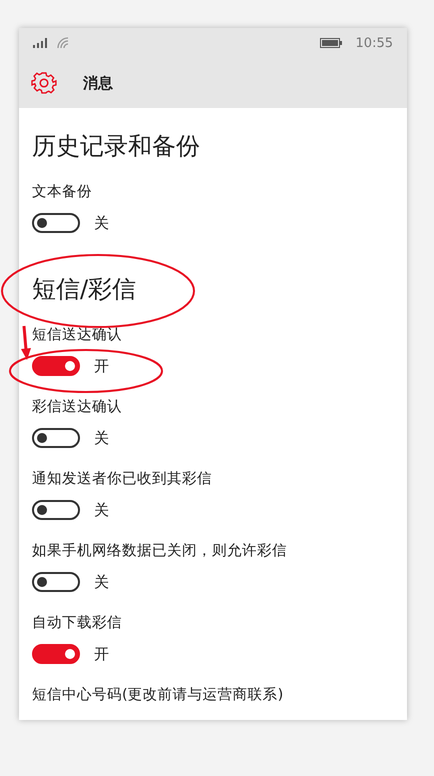  What do you see at coordinates (122, 479) in the screenshot?
I see `setting-label: 通知发送者你已收到其彩信` at bounding box center [122, 479].